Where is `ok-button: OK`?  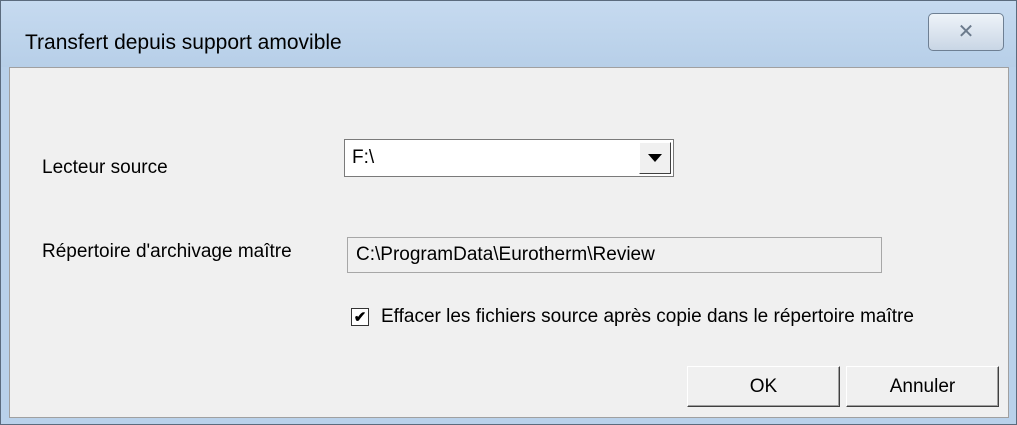
ok-button: OK is located at coordinates (763, 386).